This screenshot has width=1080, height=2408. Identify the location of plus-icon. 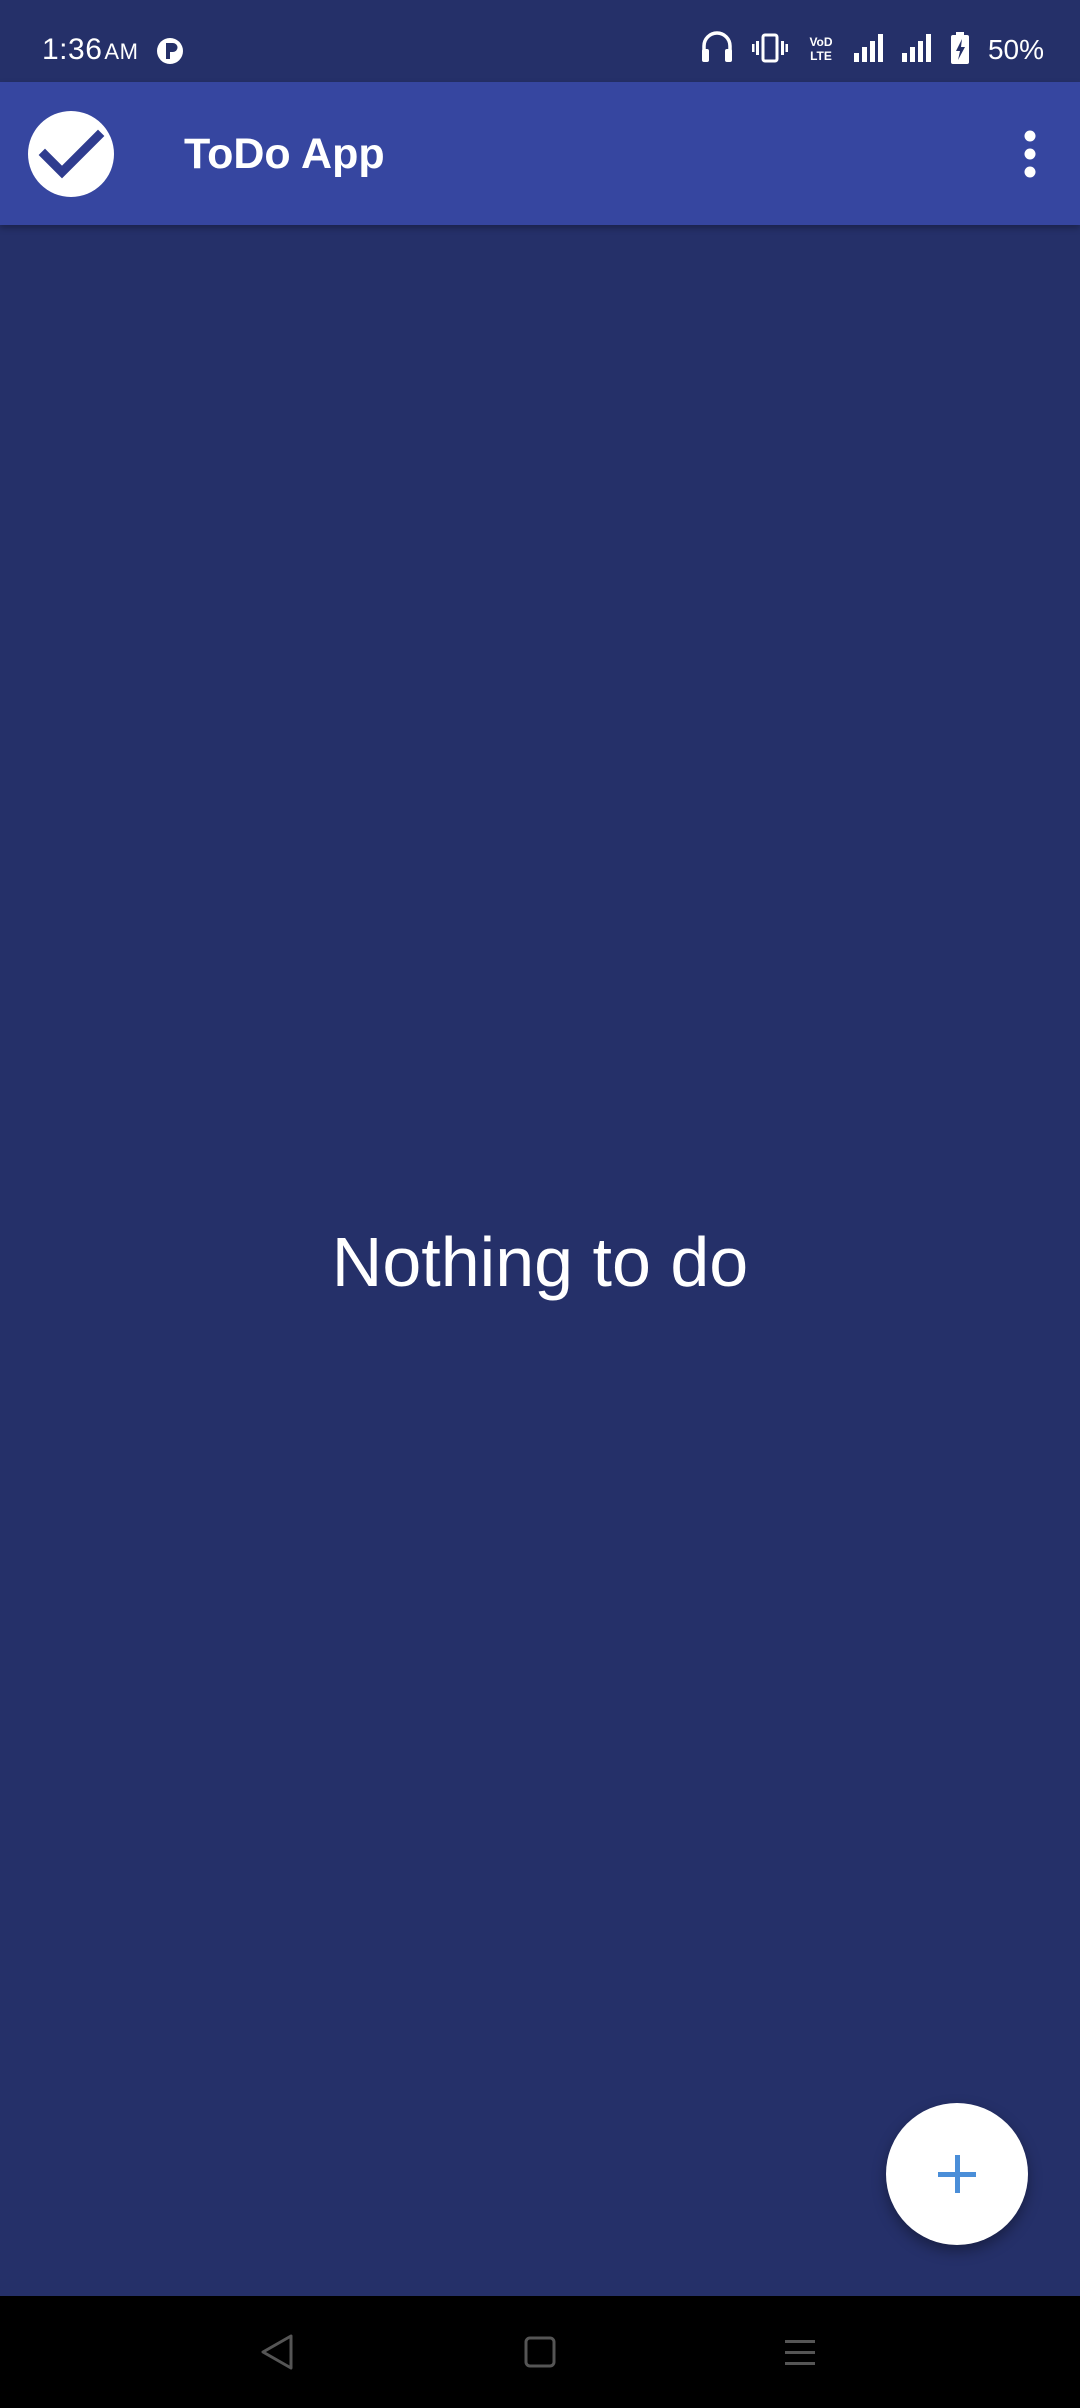
(957, 2174).